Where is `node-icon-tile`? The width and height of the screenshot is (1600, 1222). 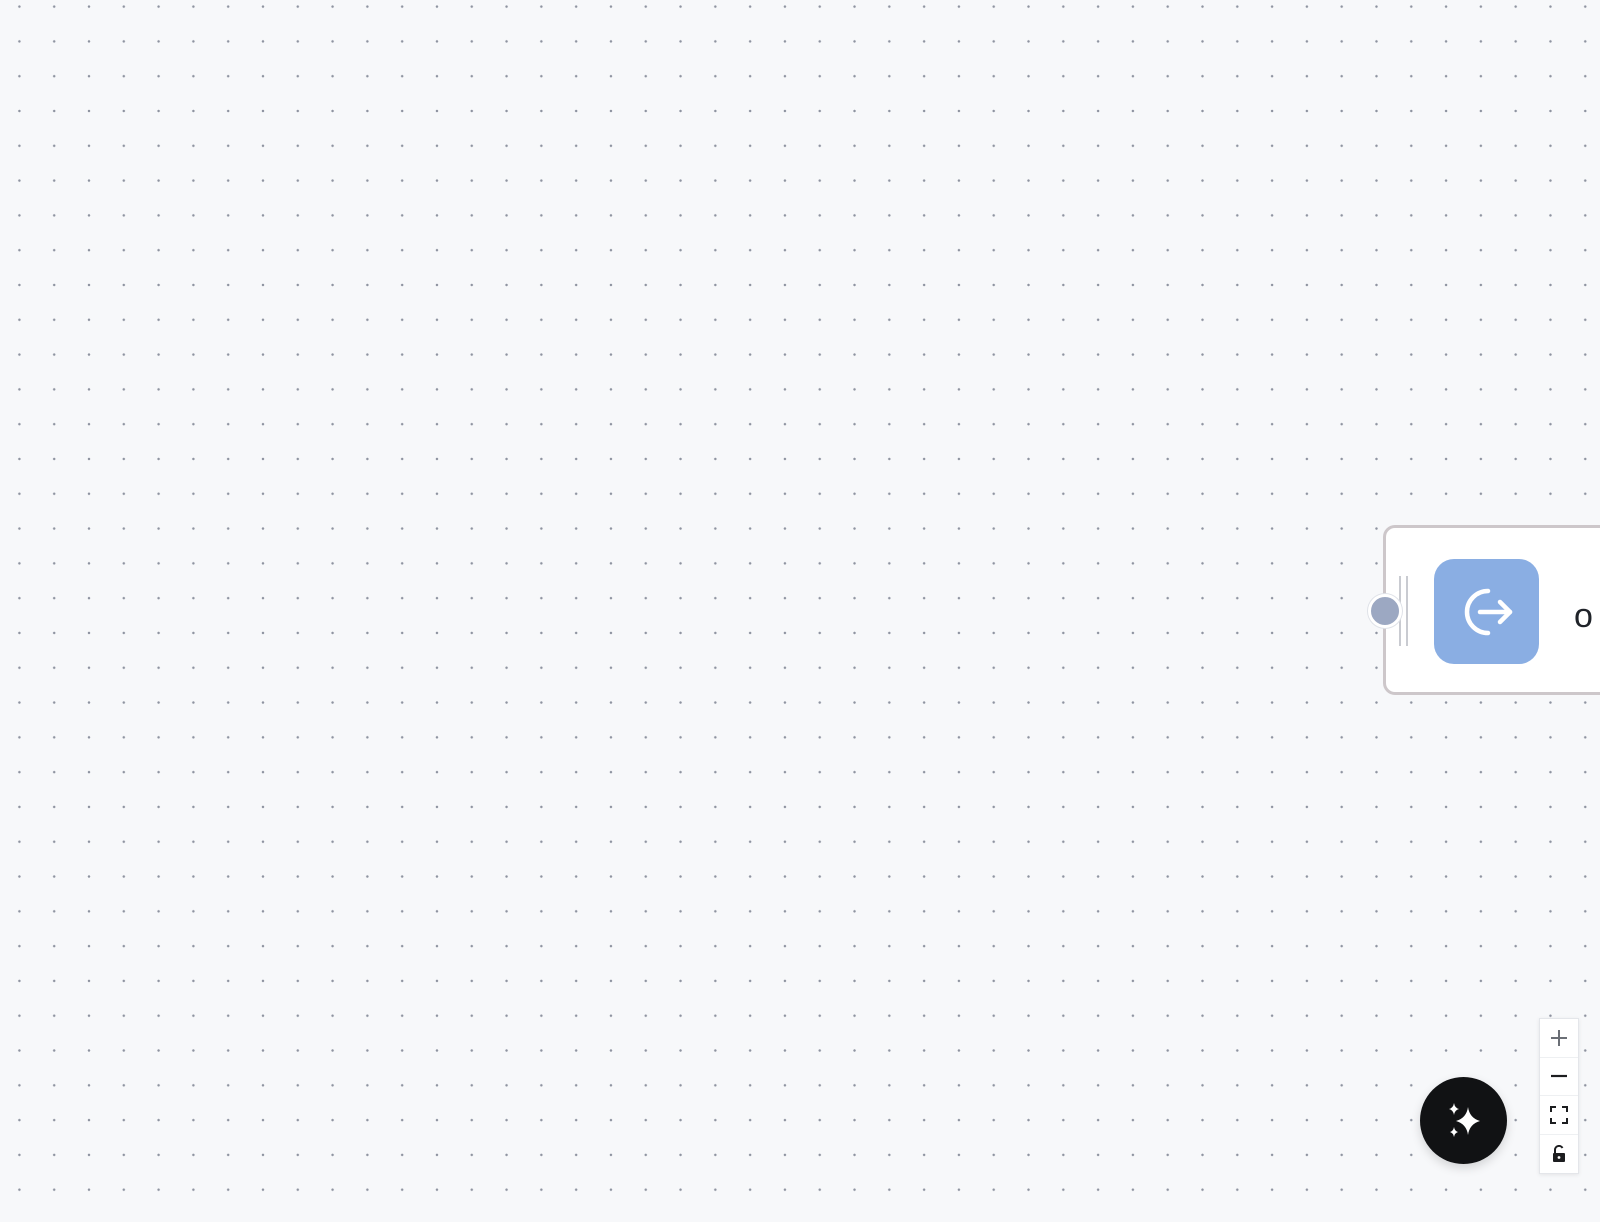
node-icon-tile is located at coordinates (1486, 611).